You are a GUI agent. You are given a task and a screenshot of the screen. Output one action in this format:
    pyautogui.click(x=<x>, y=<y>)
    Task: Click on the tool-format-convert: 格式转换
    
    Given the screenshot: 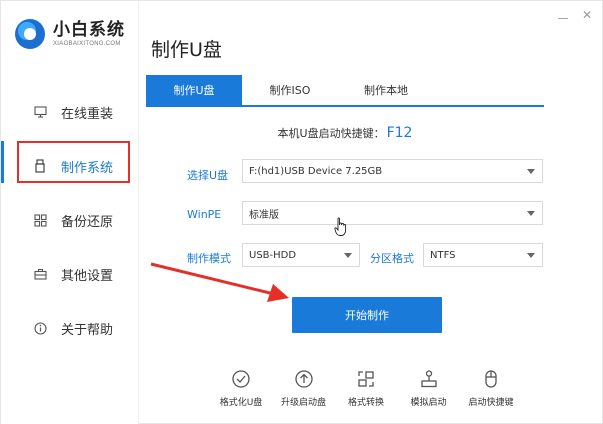 What is the action you would take?
    pyautogui.click(x=366, y=388)
    